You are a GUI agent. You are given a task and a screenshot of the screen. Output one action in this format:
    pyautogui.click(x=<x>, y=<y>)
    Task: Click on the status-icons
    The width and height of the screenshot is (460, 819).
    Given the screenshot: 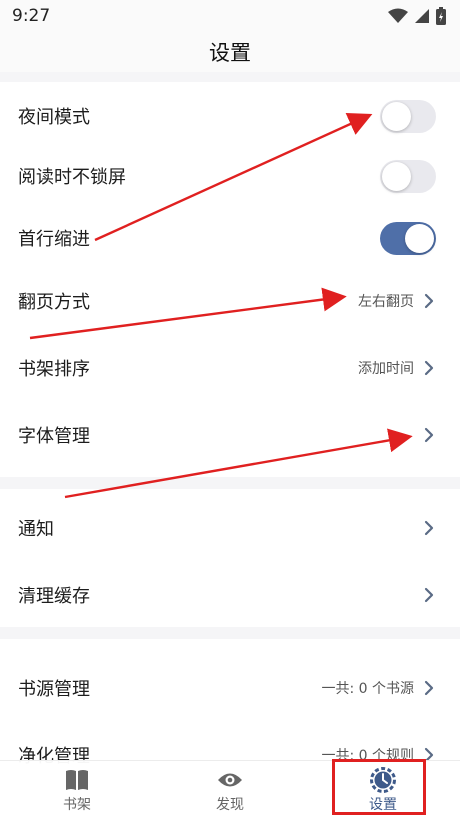 What is the action you would take?
    pyautogui.click(x=417, y=16)
    